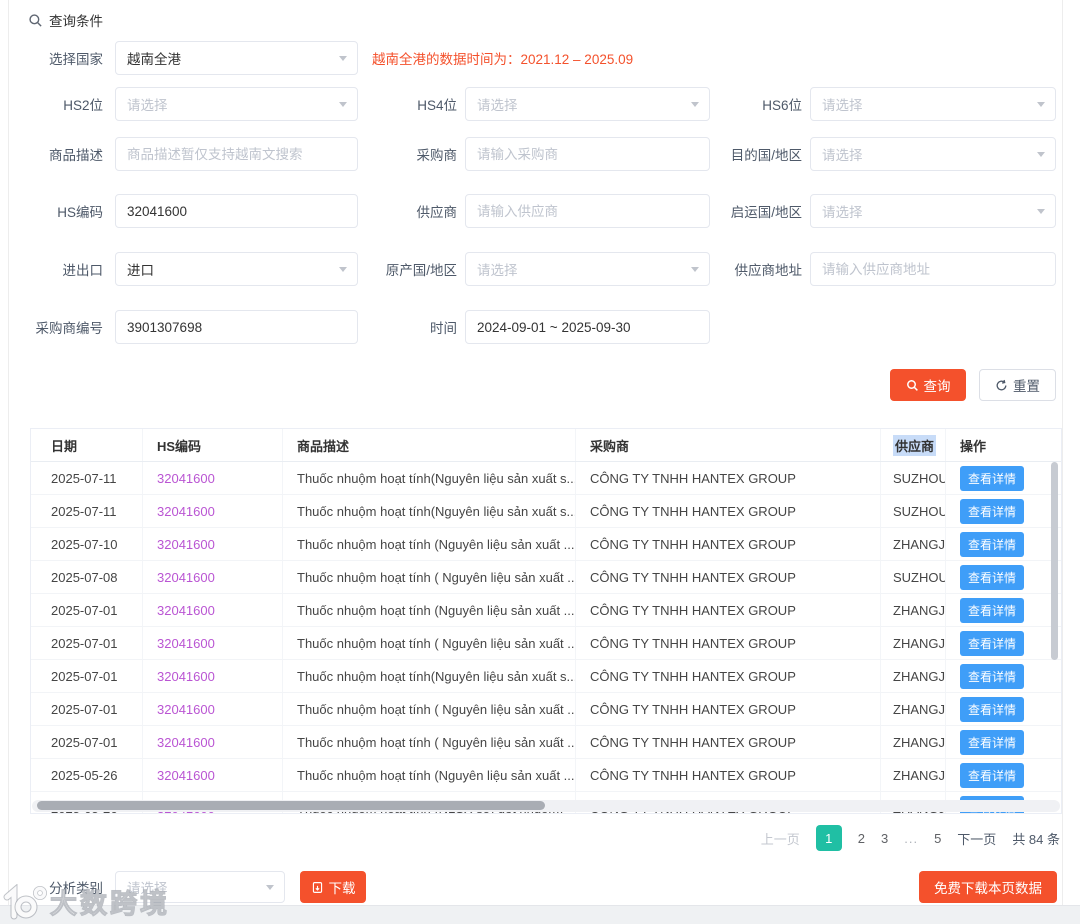  I want to click on supplier-input, so click(587, 211).